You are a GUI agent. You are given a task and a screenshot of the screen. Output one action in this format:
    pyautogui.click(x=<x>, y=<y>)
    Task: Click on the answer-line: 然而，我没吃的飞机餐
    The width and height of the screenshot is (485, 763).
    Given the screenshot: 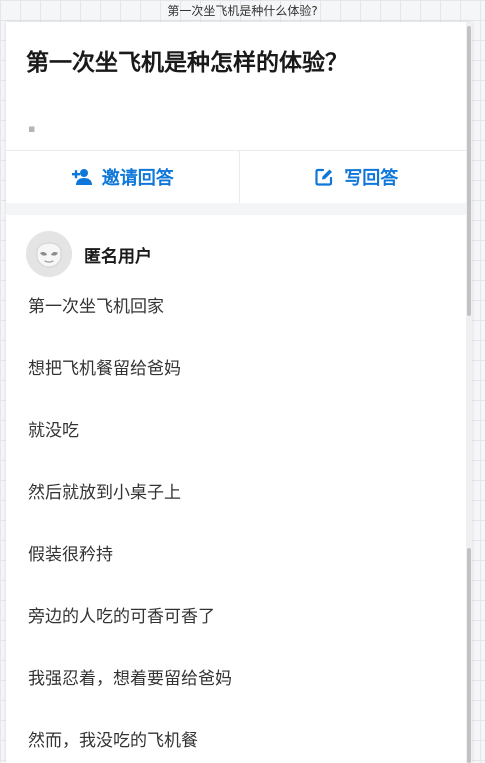 What is the action you would take?
    pyautogui.click(x=113, y=741)
    